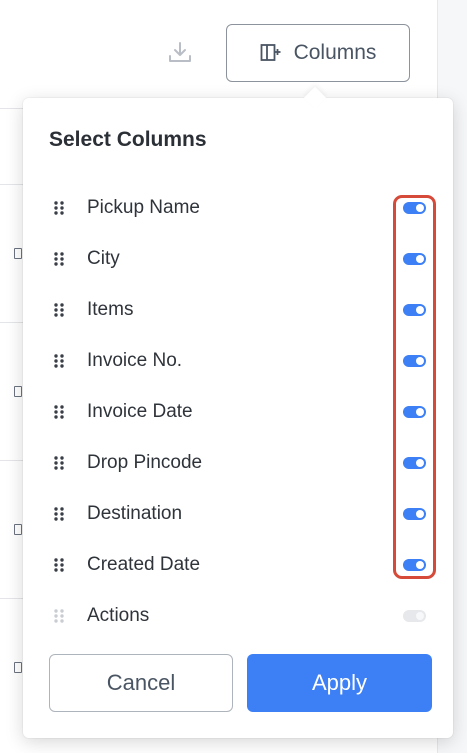 The height and width of the screenshot is (753, 467). Describe the element at coordinates (143, 207) in the screenshot. I see `column-label: Pickup Name` at that location.